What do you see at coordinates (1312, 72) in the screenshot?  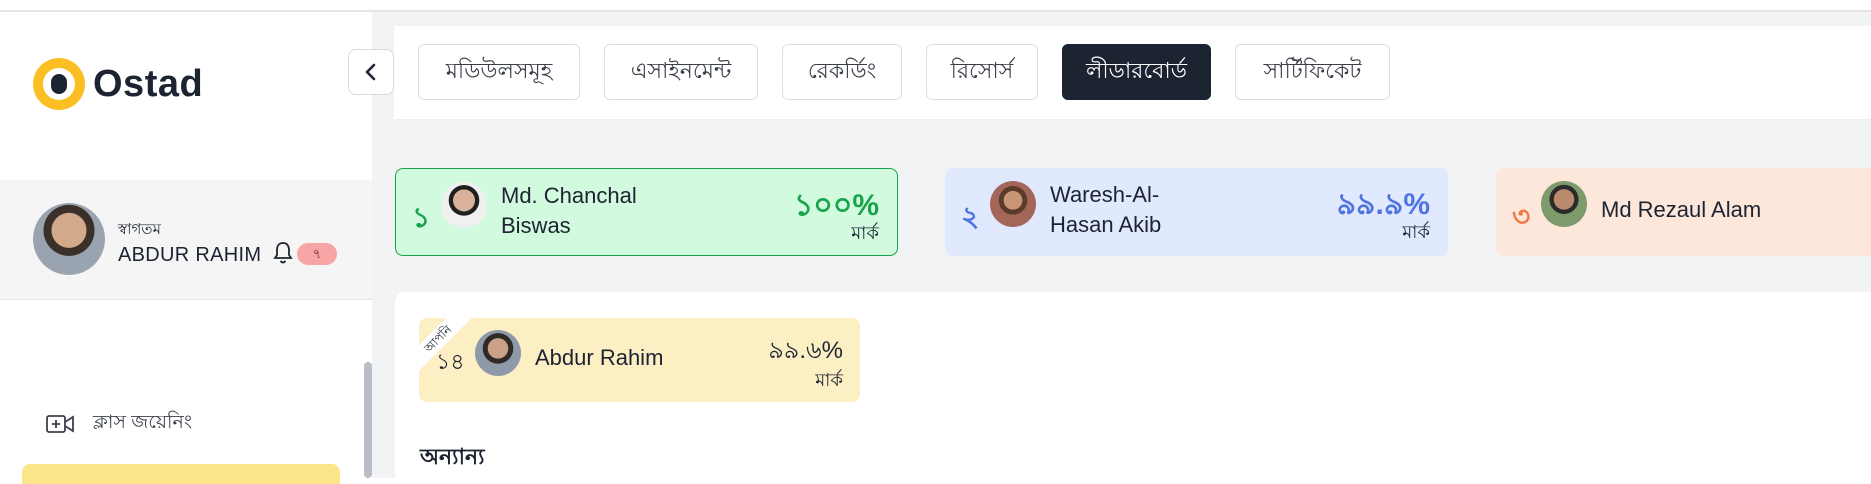 I see `tab-certificate: সার্টিফিকেট` at bounding box center [1312, 72].